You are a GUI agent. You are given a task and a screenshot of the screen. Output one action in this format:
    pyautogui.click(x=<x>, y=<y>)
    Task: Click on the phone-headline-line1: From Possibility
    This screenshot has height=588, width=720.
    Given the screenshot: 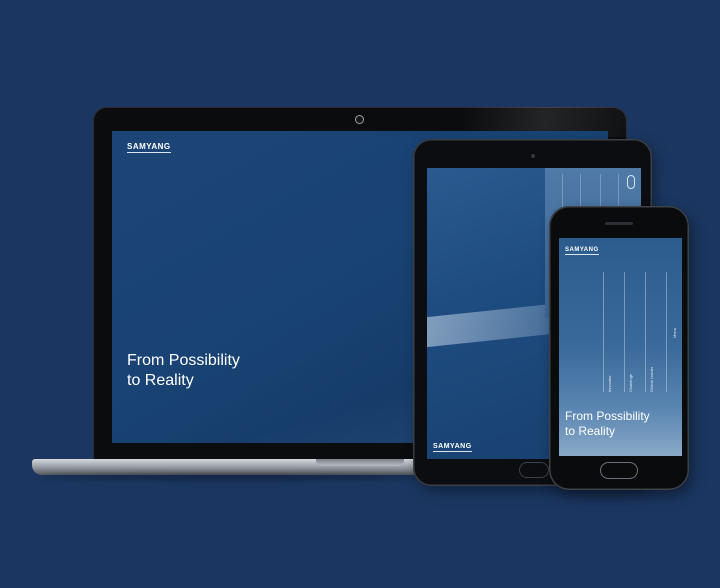 What is the action you would take?
    pyautogui.click(x=607, y=416)
    